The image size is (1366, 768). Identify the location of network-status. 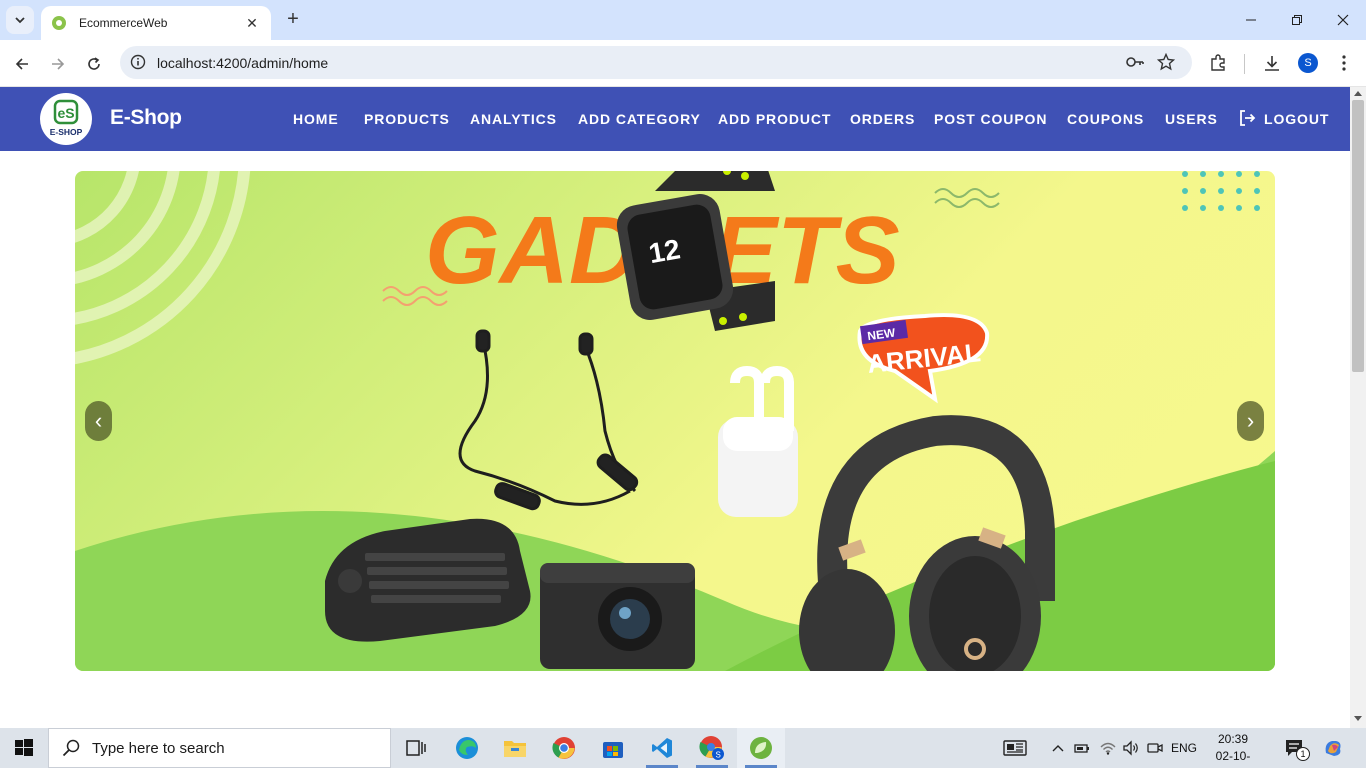
(1108, 748).